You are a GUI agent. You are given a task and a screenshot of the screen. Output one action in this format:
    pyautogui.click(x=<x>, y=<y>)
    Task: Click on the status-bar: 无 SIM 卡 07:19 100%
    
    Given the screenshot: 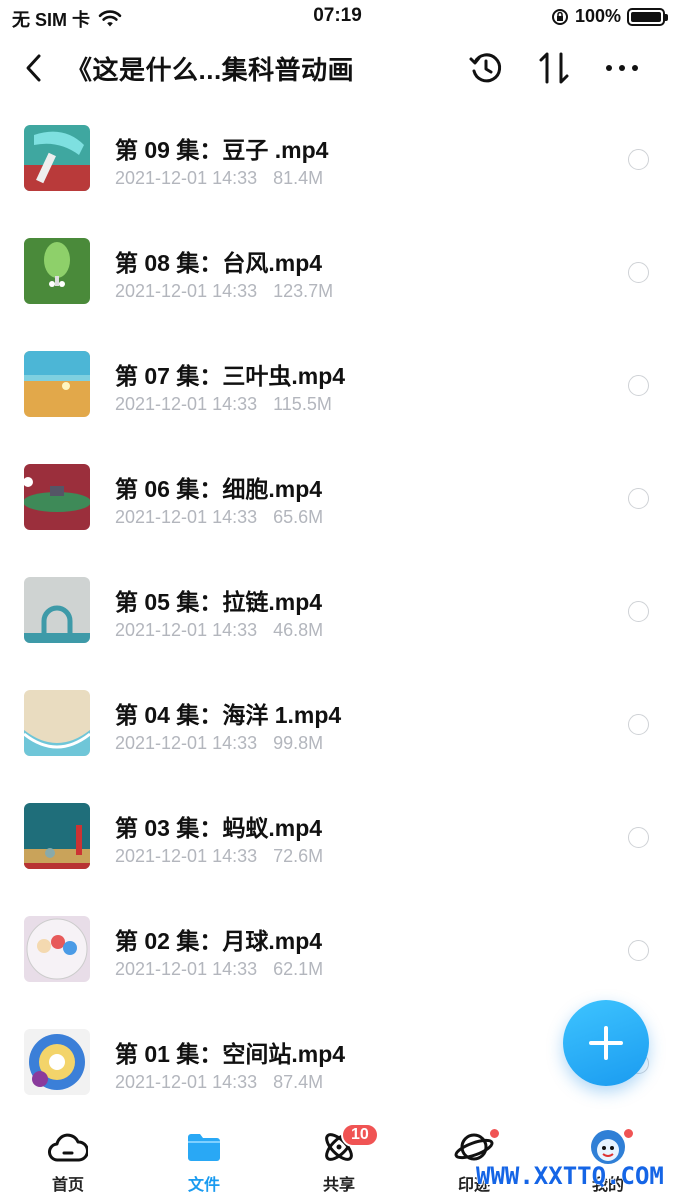 What is the action you would take?
    pyautogui.click(x=337, y=17)
    